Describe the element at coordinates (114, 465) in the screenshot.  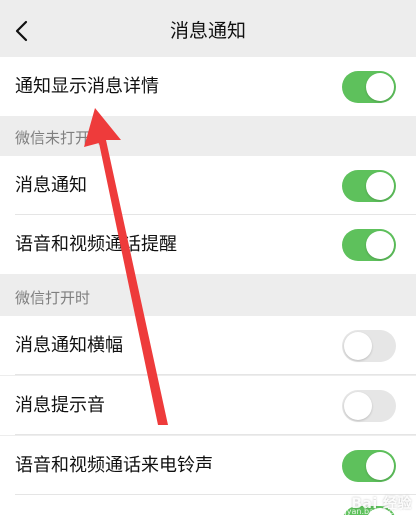
I see `row-label: 语音和视频通话来电铃声` at that location.